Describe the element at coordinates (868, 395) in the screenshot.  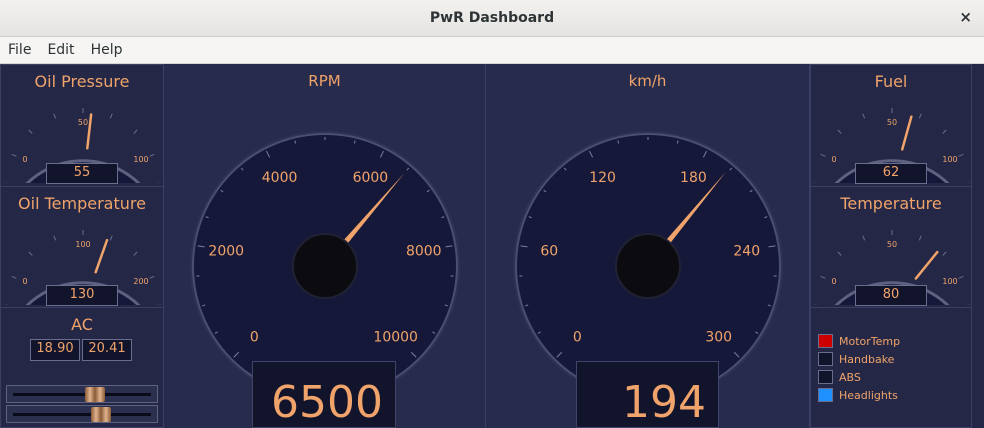
I see `indicator-label: Headlights` at that location.